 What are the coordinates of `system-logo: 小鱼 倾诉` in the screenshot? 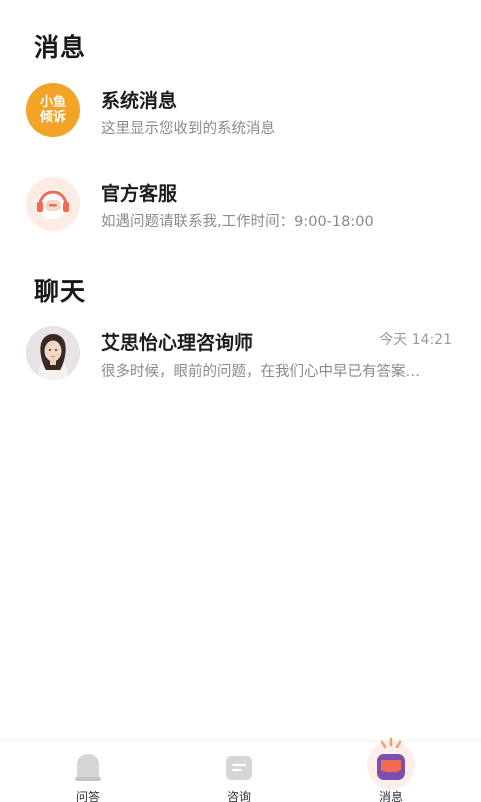 It's located at (53, 110).